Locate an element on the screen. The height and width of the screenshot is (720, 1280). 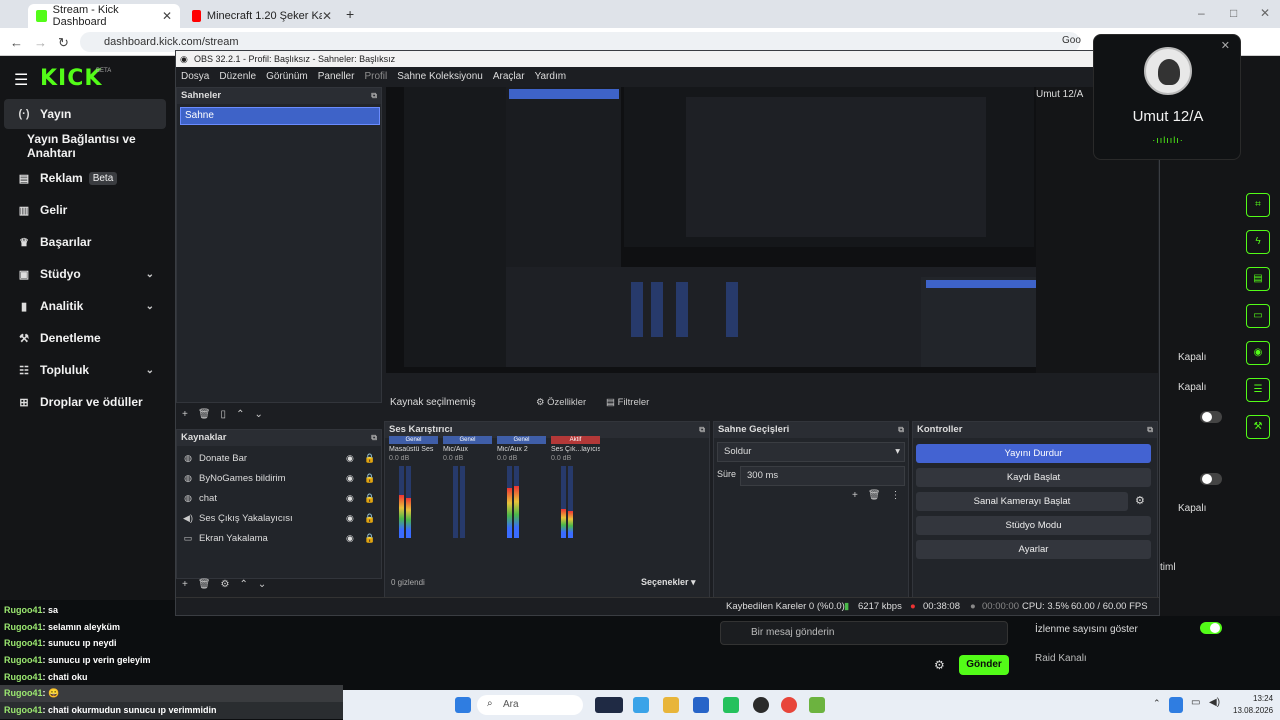
sidebar-item-gelir: ▥ Gelir is located at coordinates (85, 210).